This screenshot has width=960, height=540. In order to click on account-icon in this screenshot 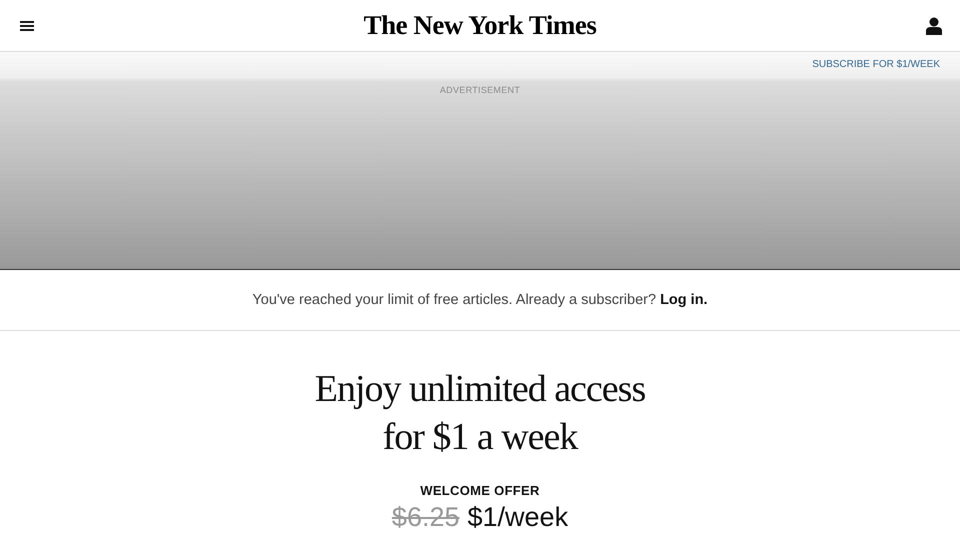, I will do `click(934, 25)`.